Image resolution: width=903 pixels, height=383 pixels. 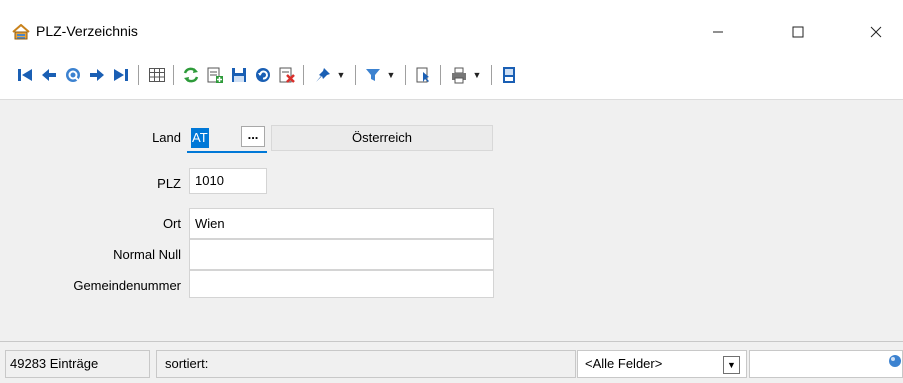 I want to click on print-dropdown-chevron-icon: ▼, so click(x=477, y=75).